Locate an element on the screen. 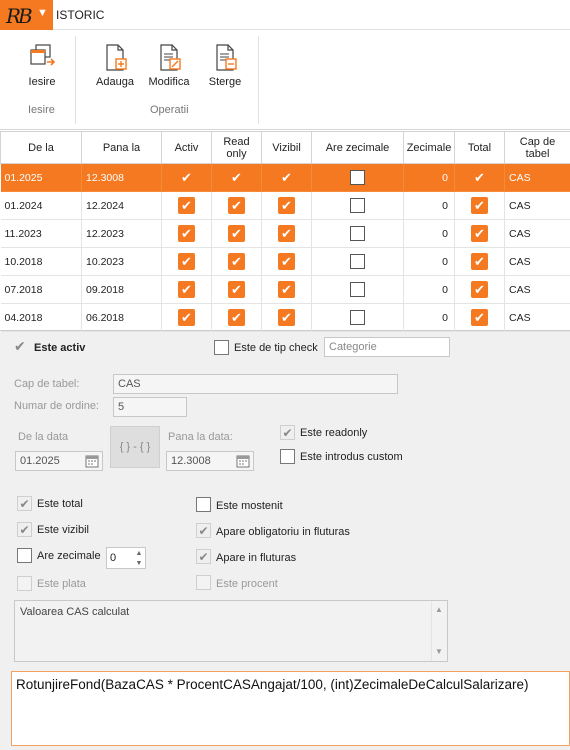 This screenshot has height=750, width=570. column-header: Are zecimale is located at coordinates (357, 147).